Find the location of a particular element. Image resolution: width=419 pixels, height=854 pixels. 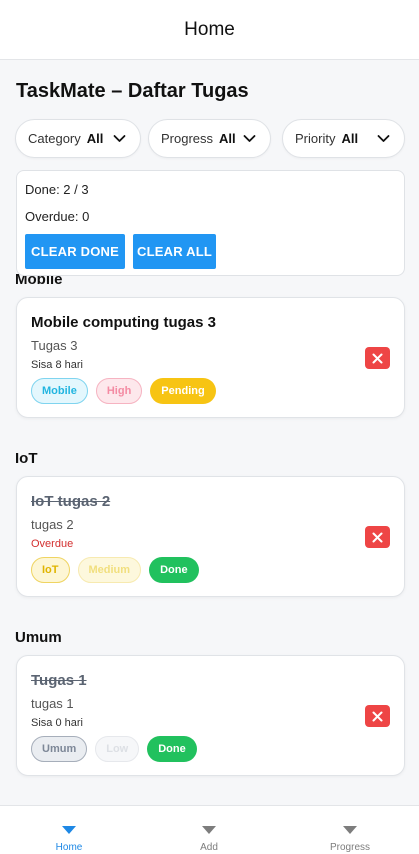

task-due: Overdue is located at coordinates (52, 544).